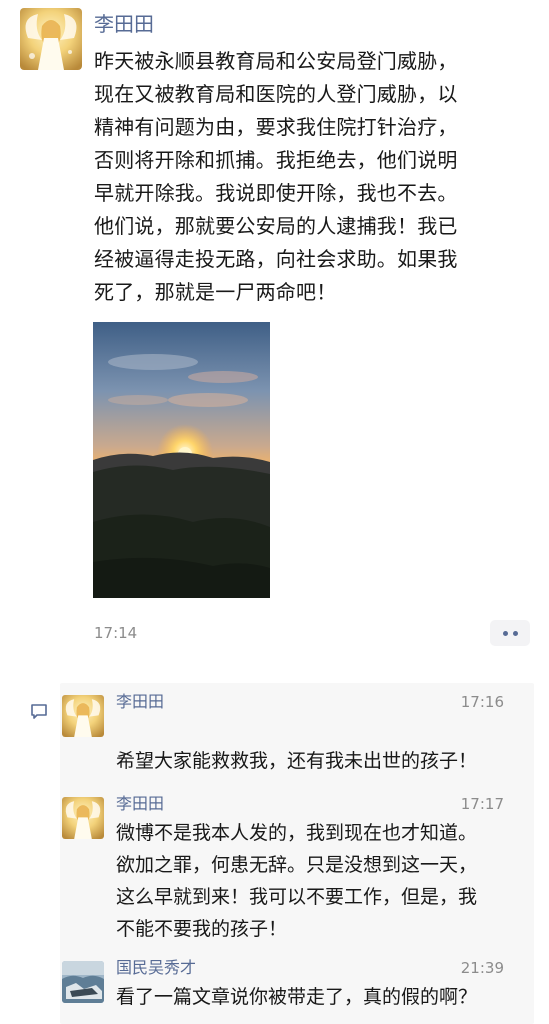 This screenshot has height=1024, width=549. I want to click on post-author-name: 李田田, so click(124, 24).